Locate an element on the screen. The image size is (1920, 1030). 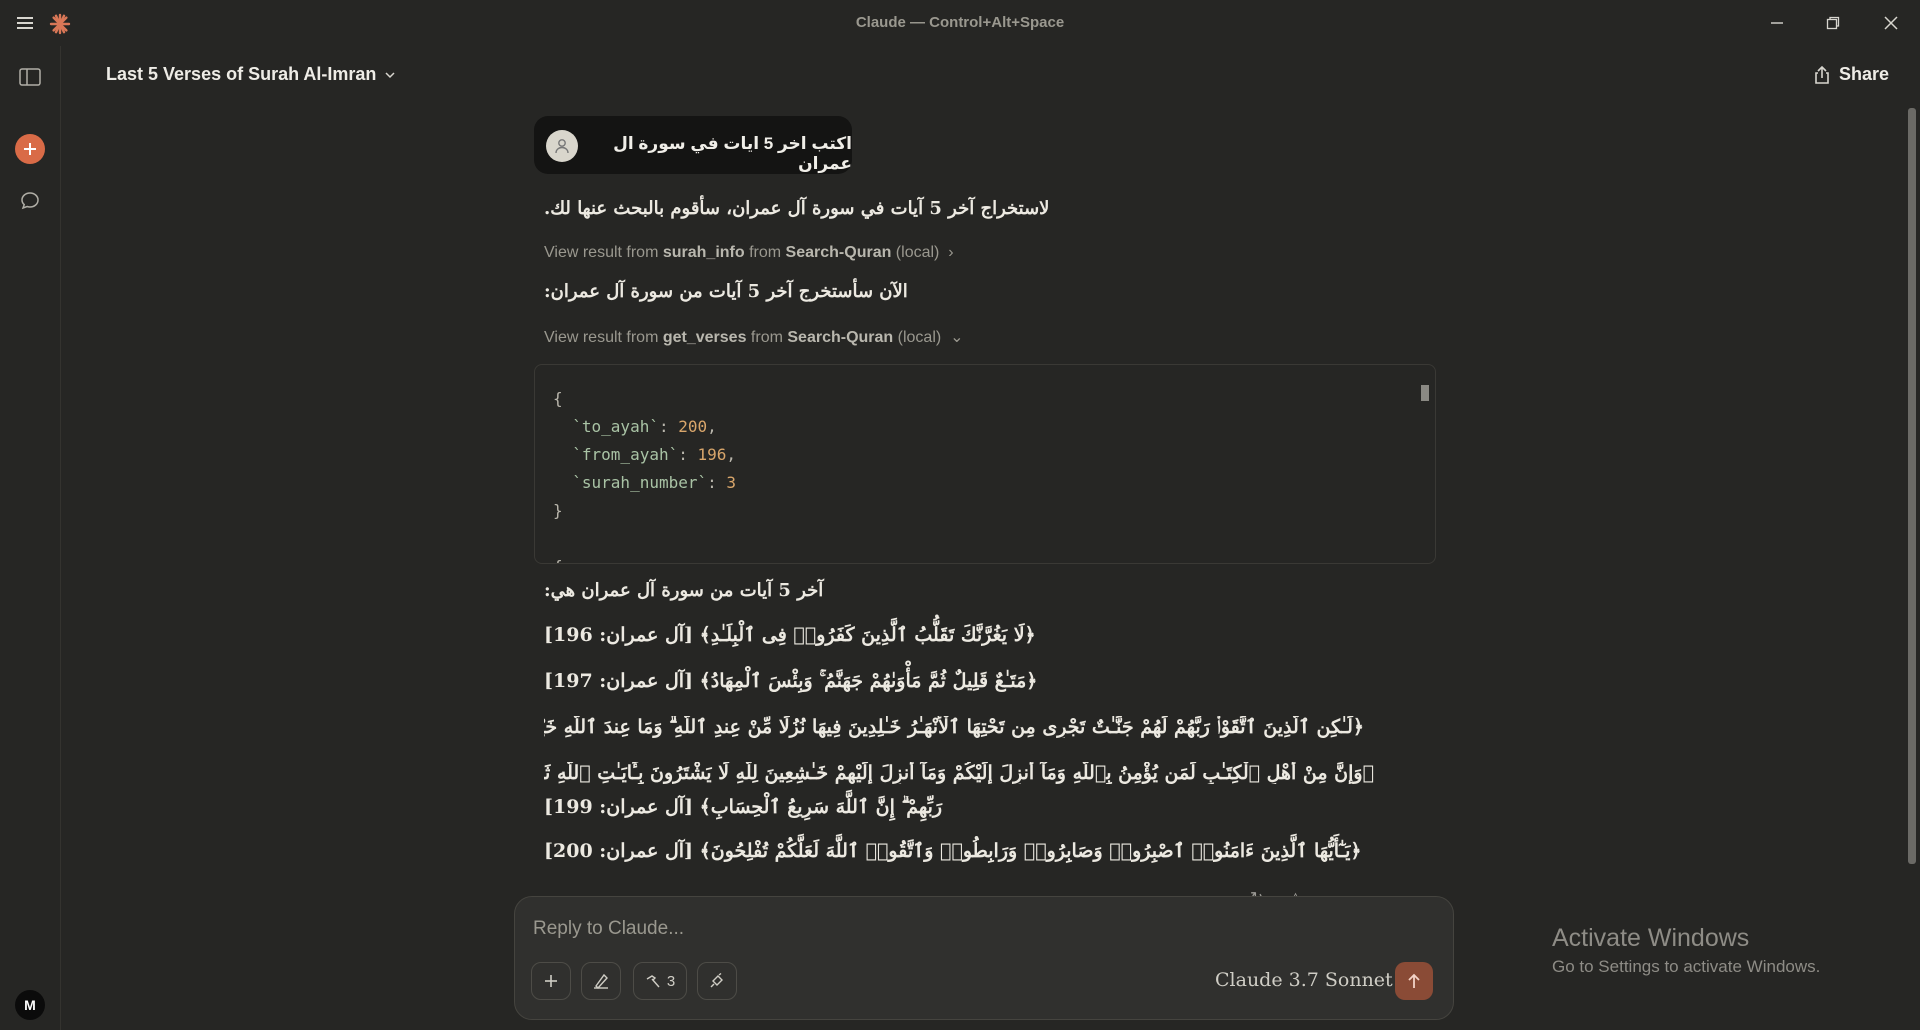
chat-title-dropdown: Last 5 Verses of Surah Al-Imran is located at coordinates (251, 74).